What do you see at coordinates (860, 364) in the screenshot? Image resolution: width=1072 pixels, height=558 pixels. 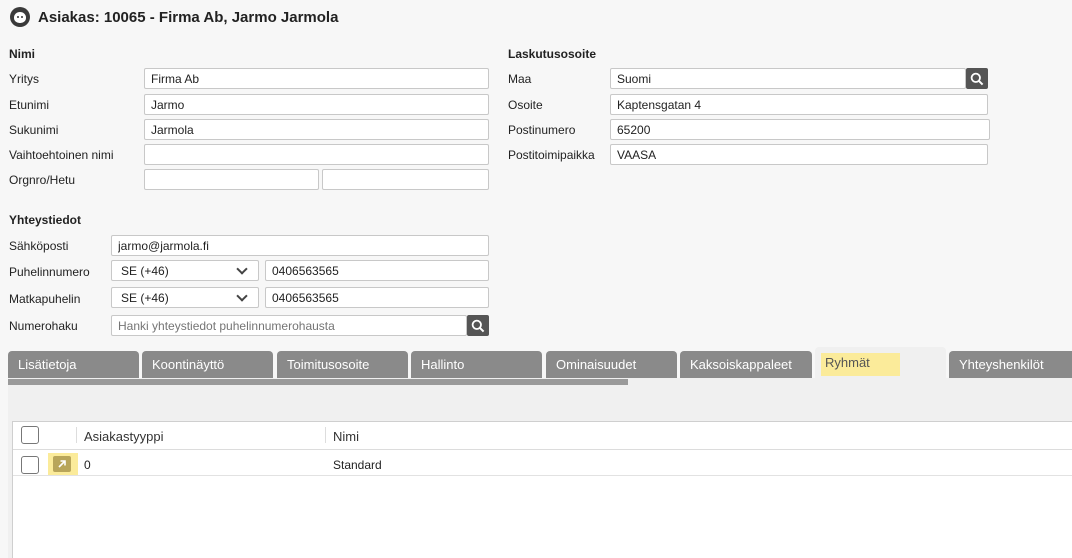 I see `tab-label: Ryhmät` at bounding box center [860, 364].